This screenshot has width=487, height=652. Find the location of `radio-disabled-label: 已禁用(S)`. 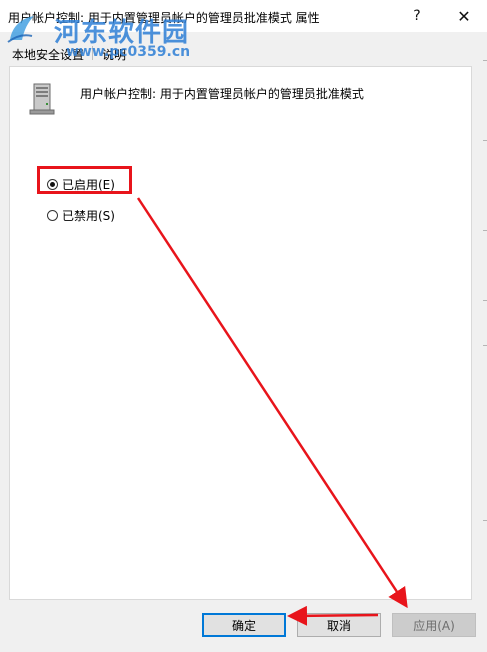

radio-disabled-label: 已禁用(S) is located at coordinates (88, 216).